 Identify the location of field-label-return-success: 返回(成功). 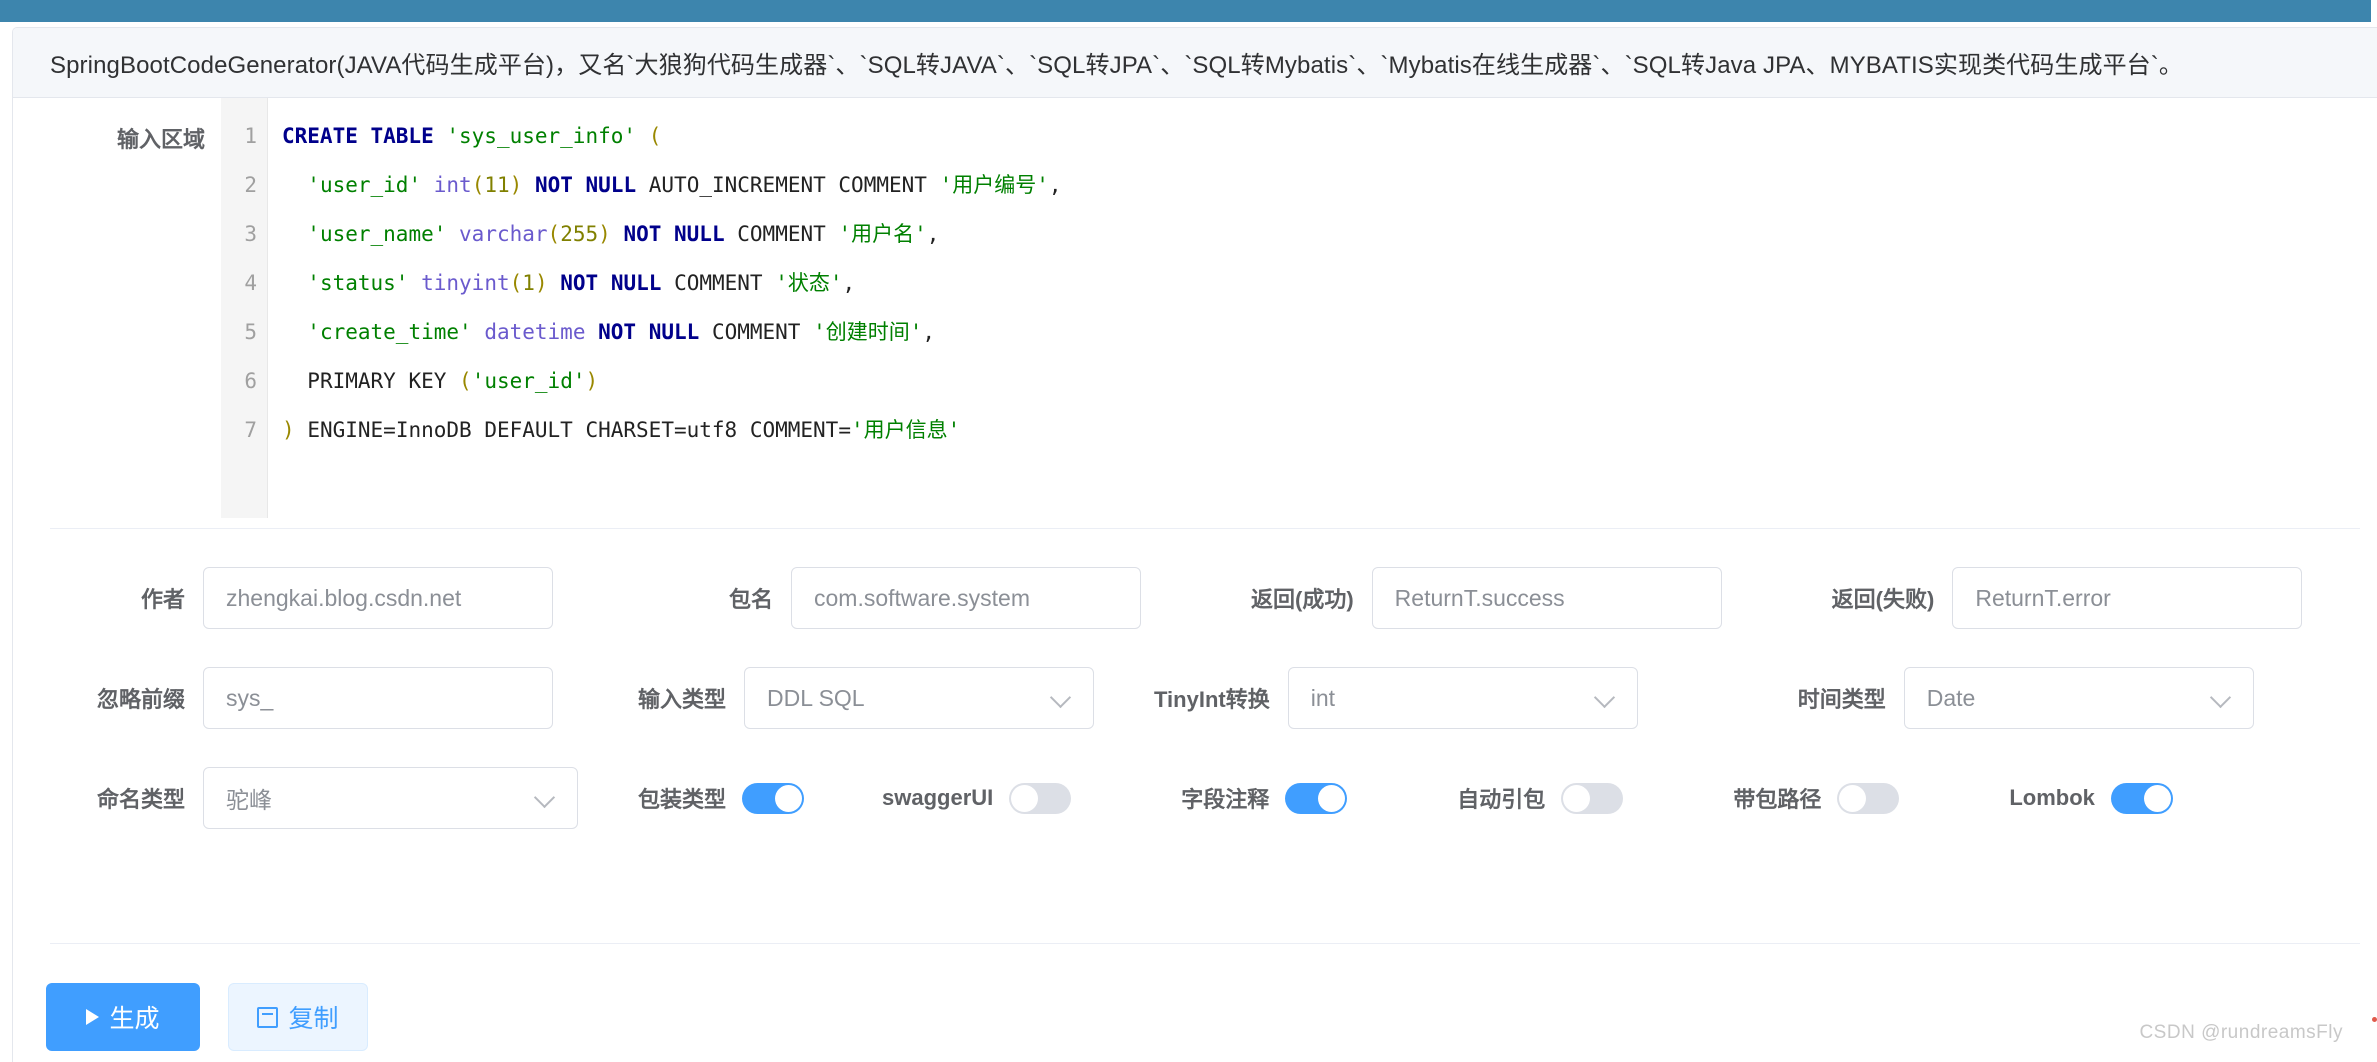
(1302, 599).